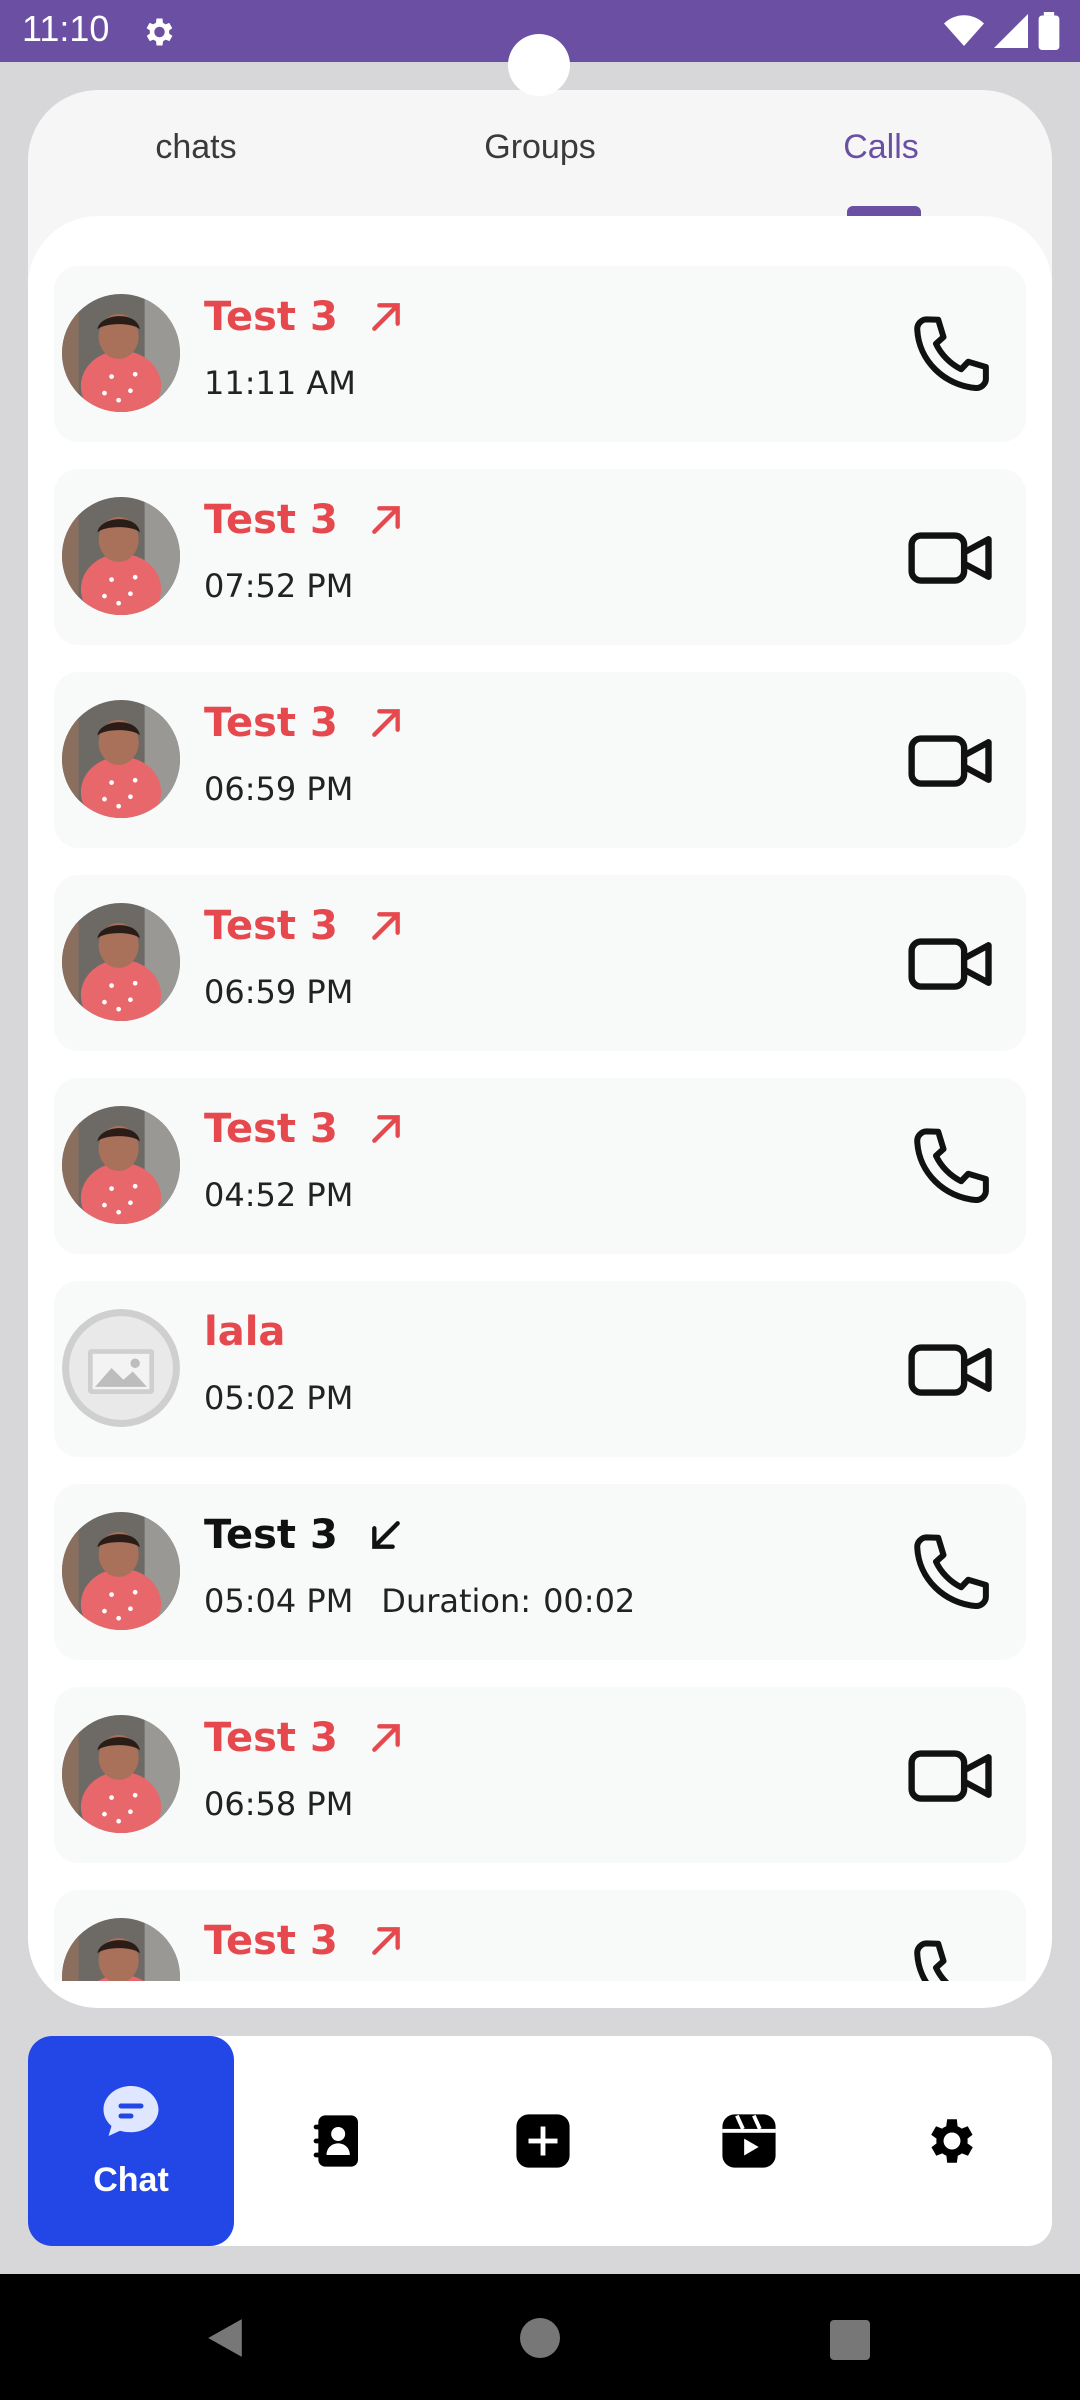  I want to click on tab-groups: Groups, so click(540, 147).